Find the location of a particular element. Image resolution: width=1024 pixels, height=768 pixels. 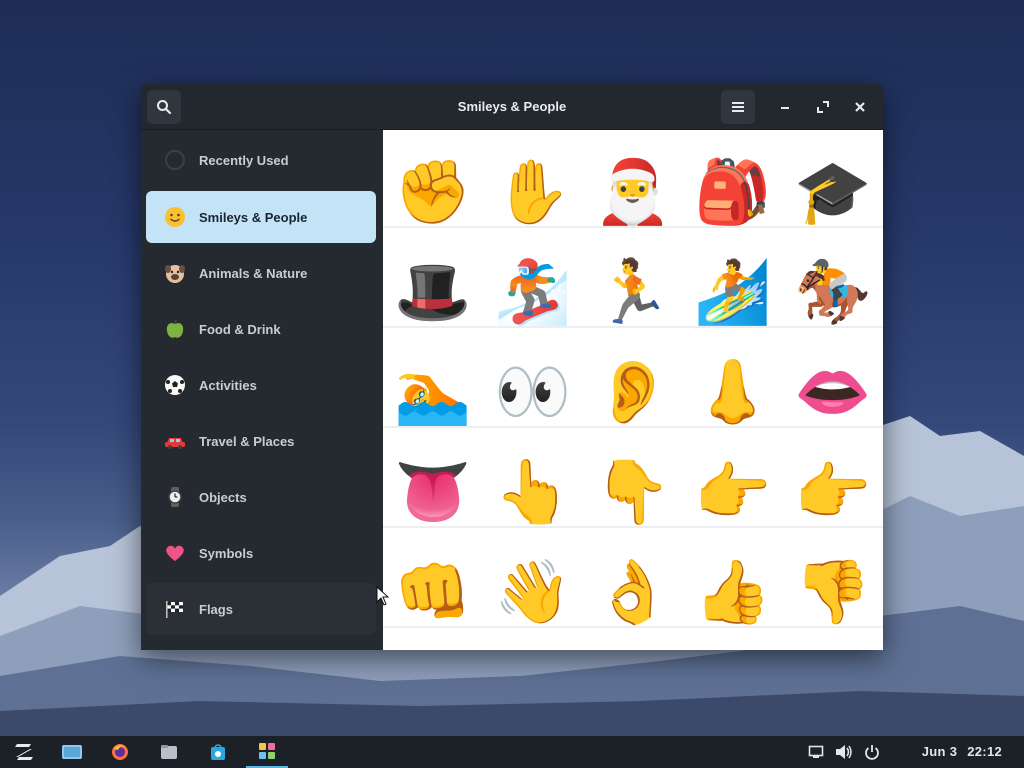

sidebar-item-animals-nature: Animals & Nature is located at coordinates (261, 273).